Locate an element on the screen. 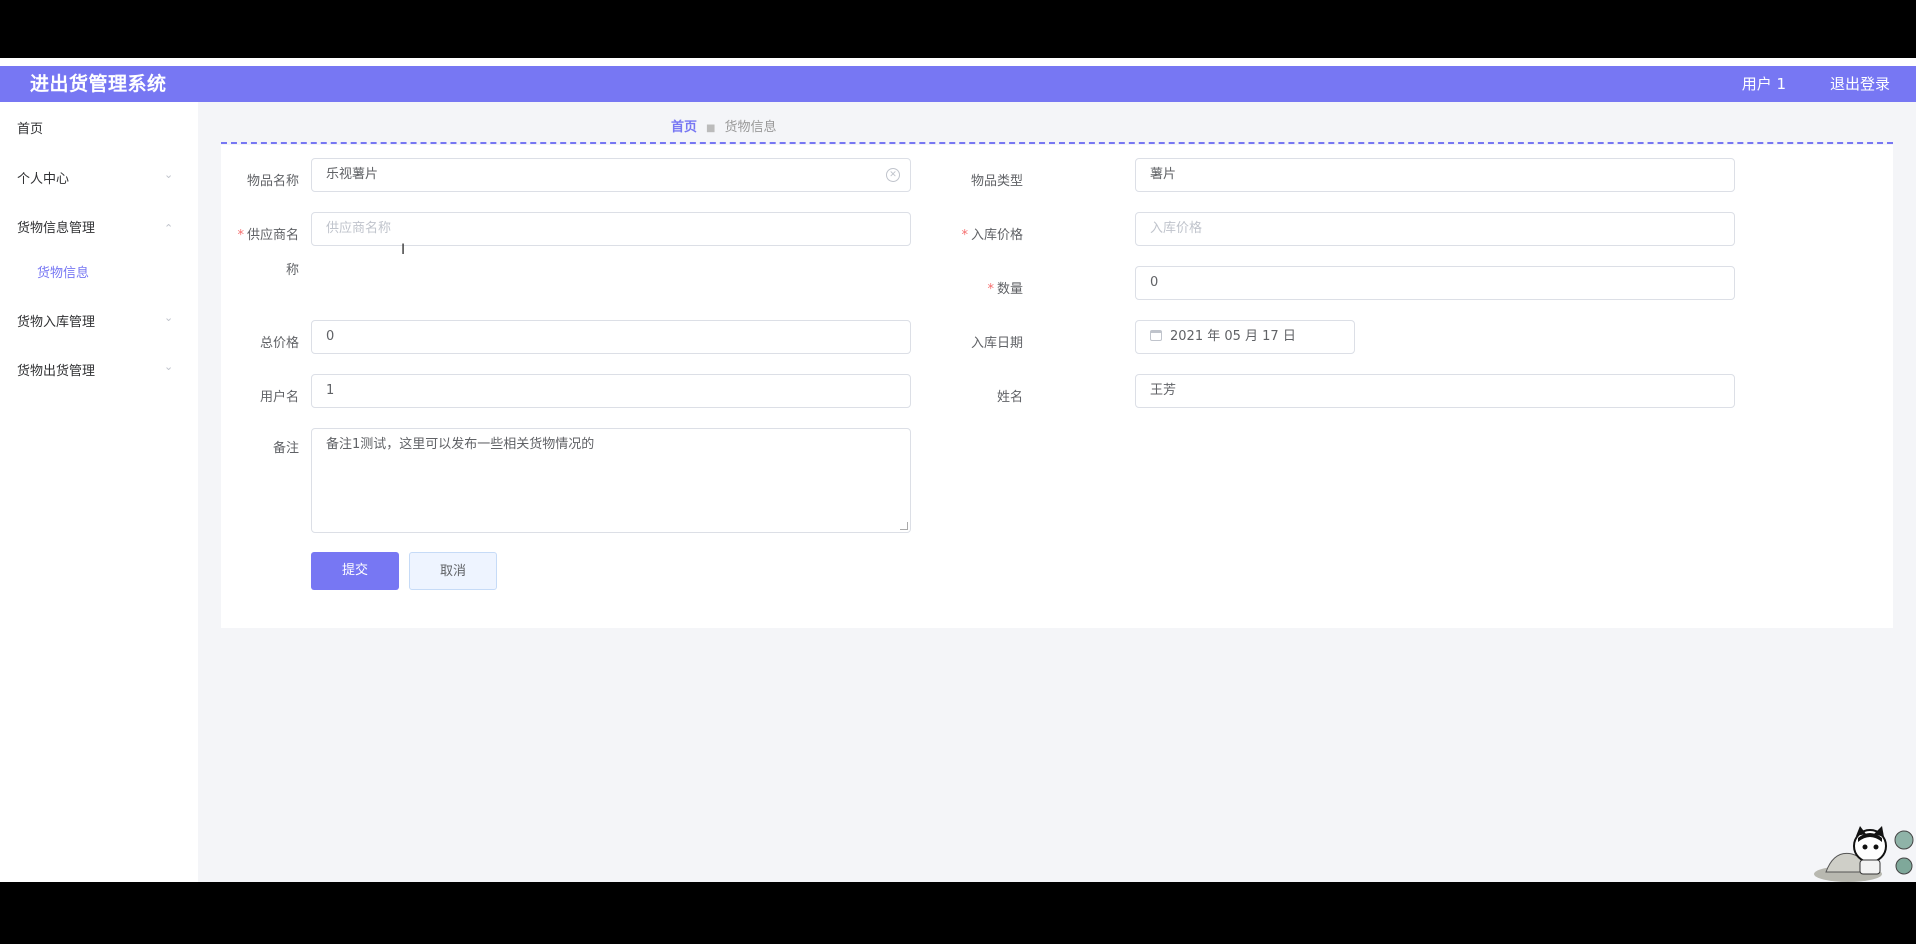 Image resolution: width=1916 pixels, height=944 pixels. quantity-label-text: 数量 is located at coordinates (1009, 289).